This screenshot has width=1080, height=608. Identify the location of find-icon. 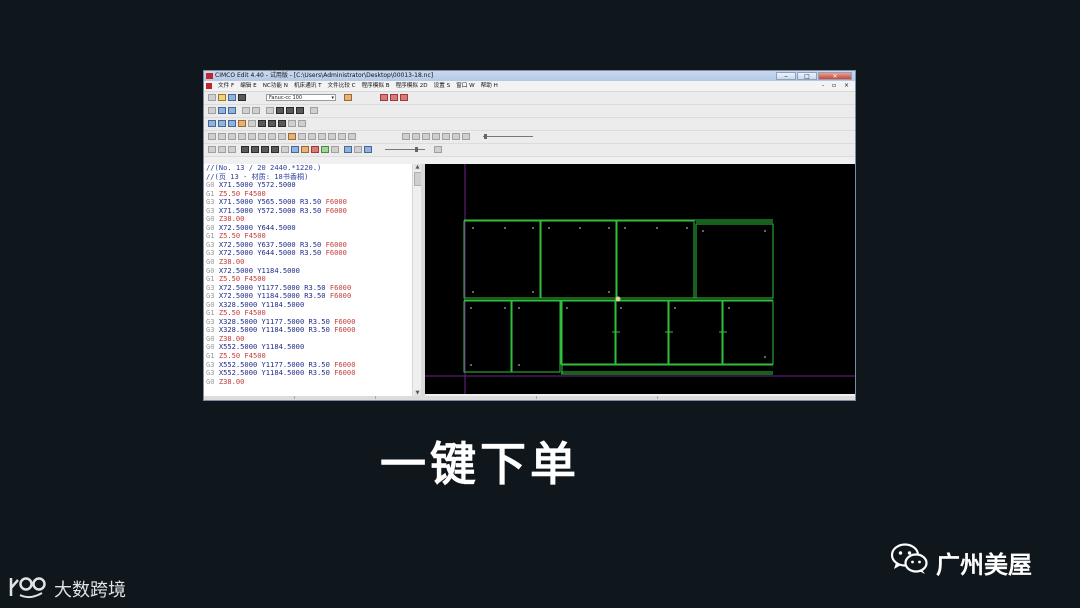
(280, 110).